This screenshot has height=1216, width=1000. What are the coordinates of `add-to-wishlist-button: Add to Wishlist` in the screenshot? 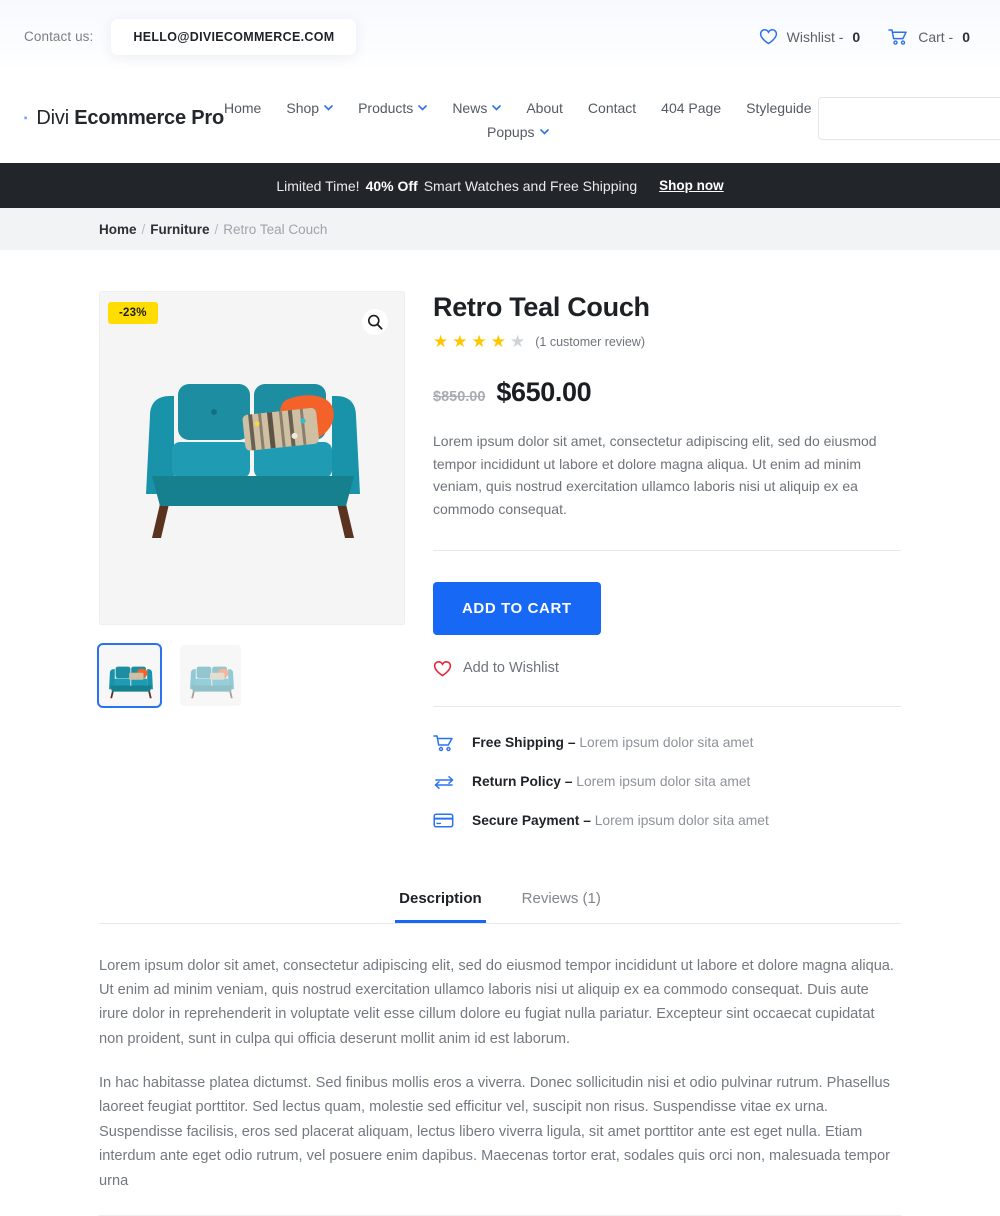 It's located at (667, 668).